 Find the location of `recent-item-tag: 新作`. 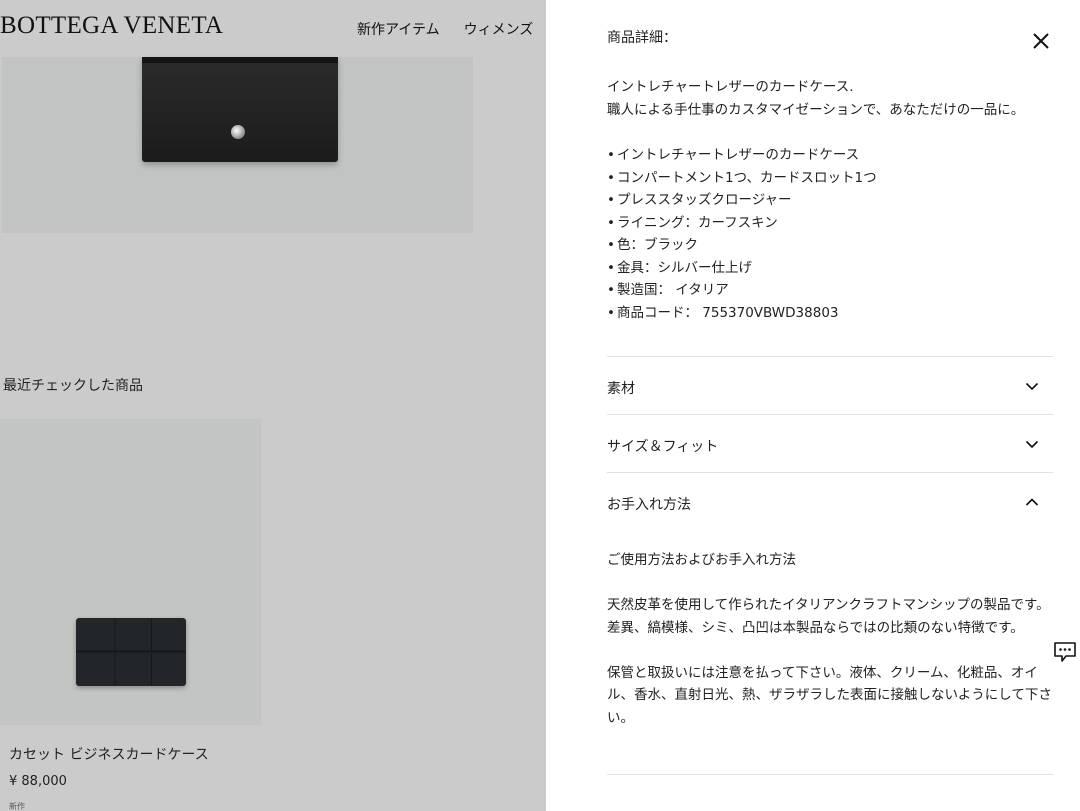

recent-item-tag: 新作 is located at coordinates (17, 806).